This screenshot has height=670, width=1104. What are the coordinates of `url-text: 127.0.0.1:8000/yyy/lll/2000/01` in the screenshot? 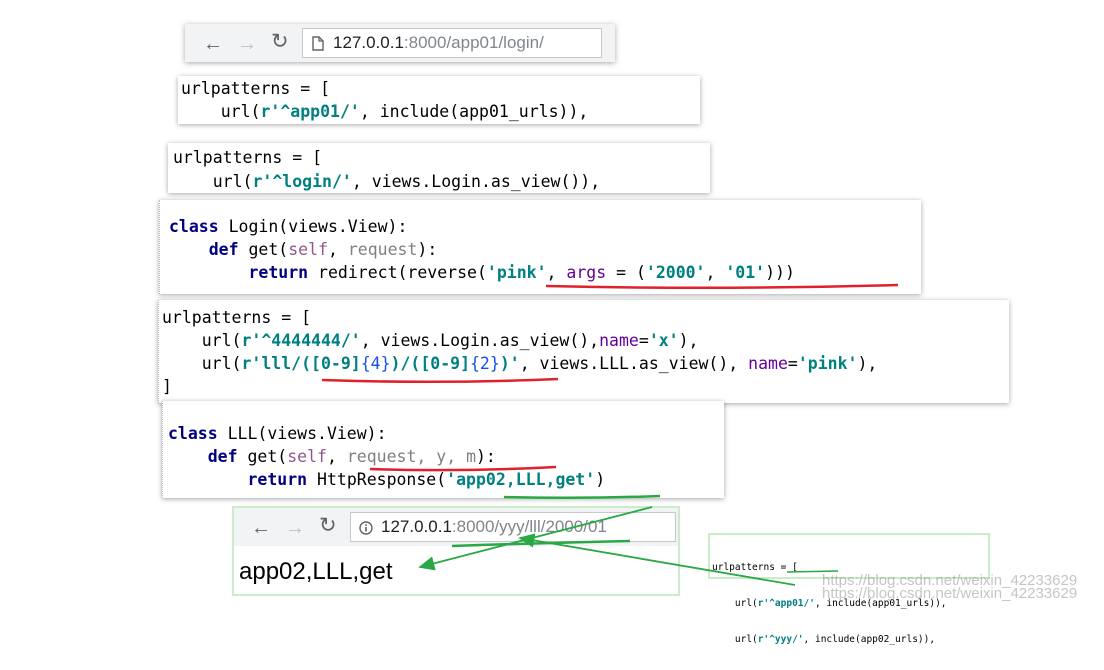 It's located at (494, 527).